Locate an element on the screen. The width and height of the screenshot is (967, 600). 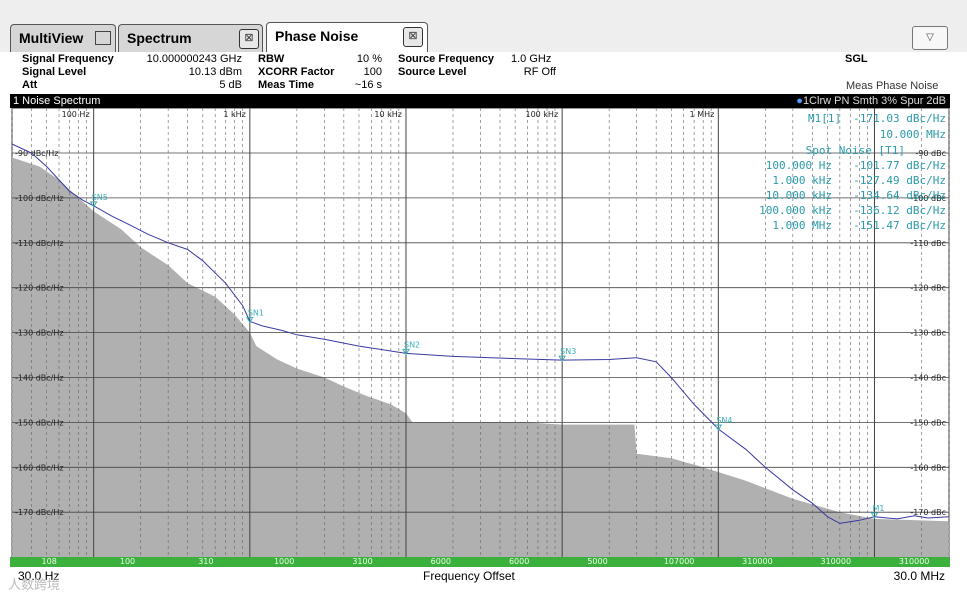
stop-frequency: 30.0 MHz is located at coordinates (919, 576).